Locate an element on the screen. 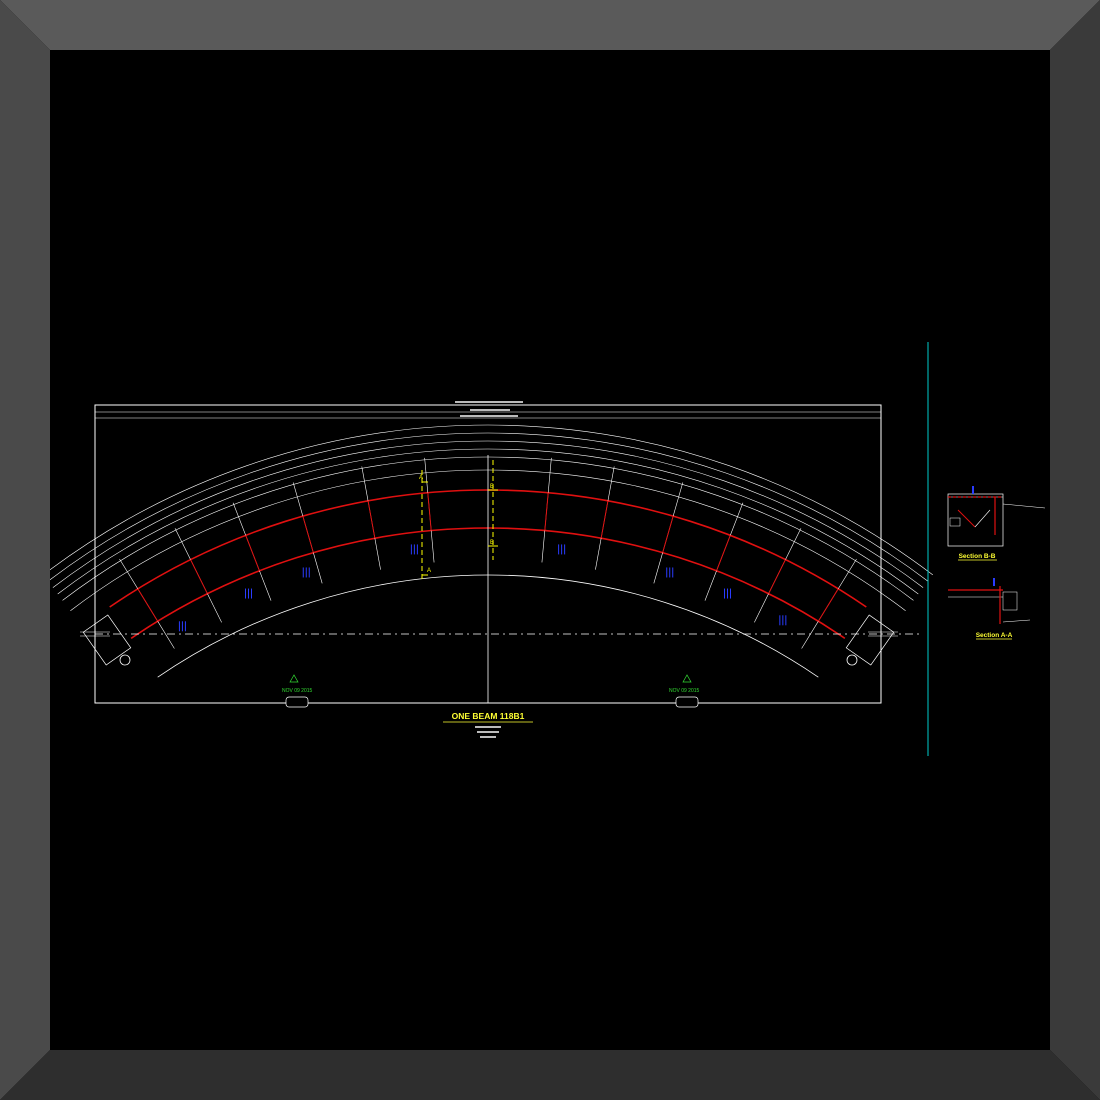 The image size is (1100, 1100). drawing-title-block: ONE BEAM 118B1 is located at coordinates (488, 724).